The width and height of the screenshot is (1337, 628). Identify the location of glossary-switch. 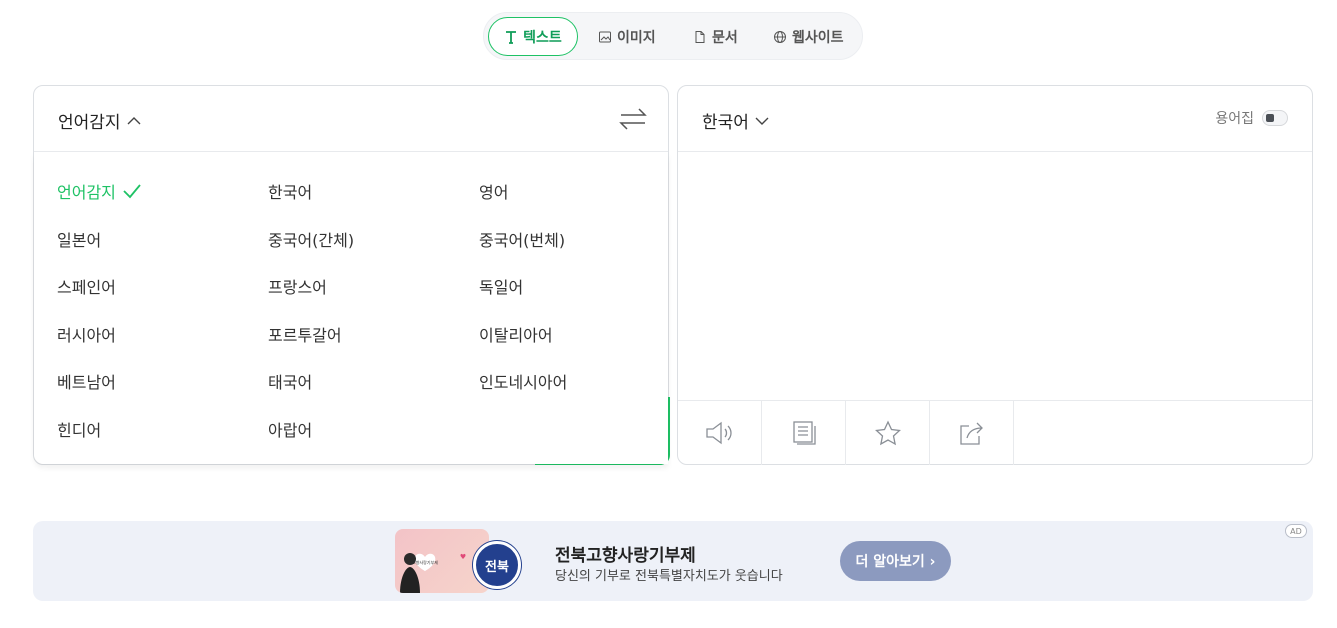
(1275, 118).